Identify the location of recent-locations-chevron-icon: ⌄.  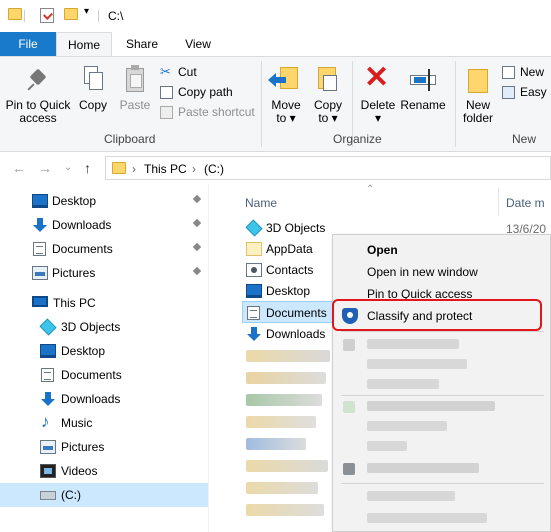
(68, 167).